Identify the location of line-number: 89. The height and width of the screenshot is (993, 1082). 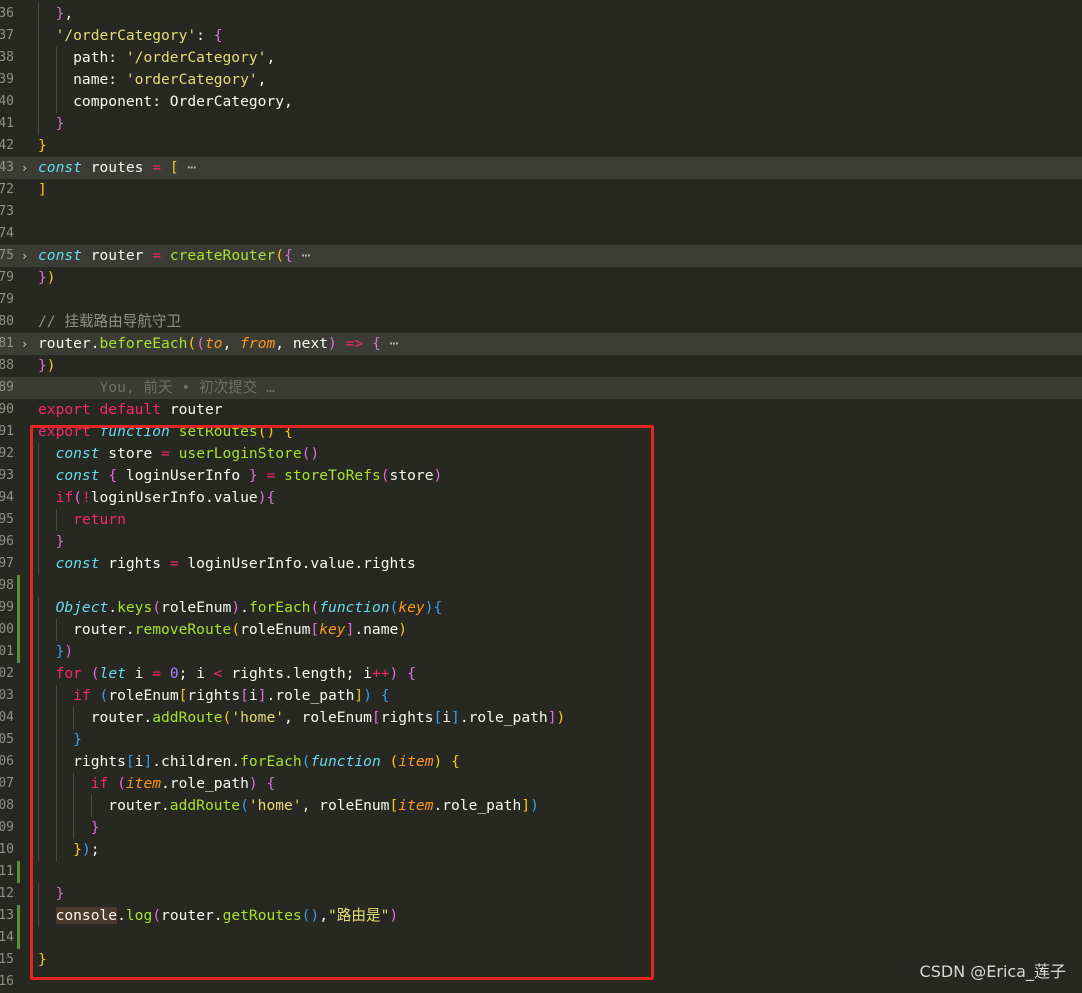
(7, 387).